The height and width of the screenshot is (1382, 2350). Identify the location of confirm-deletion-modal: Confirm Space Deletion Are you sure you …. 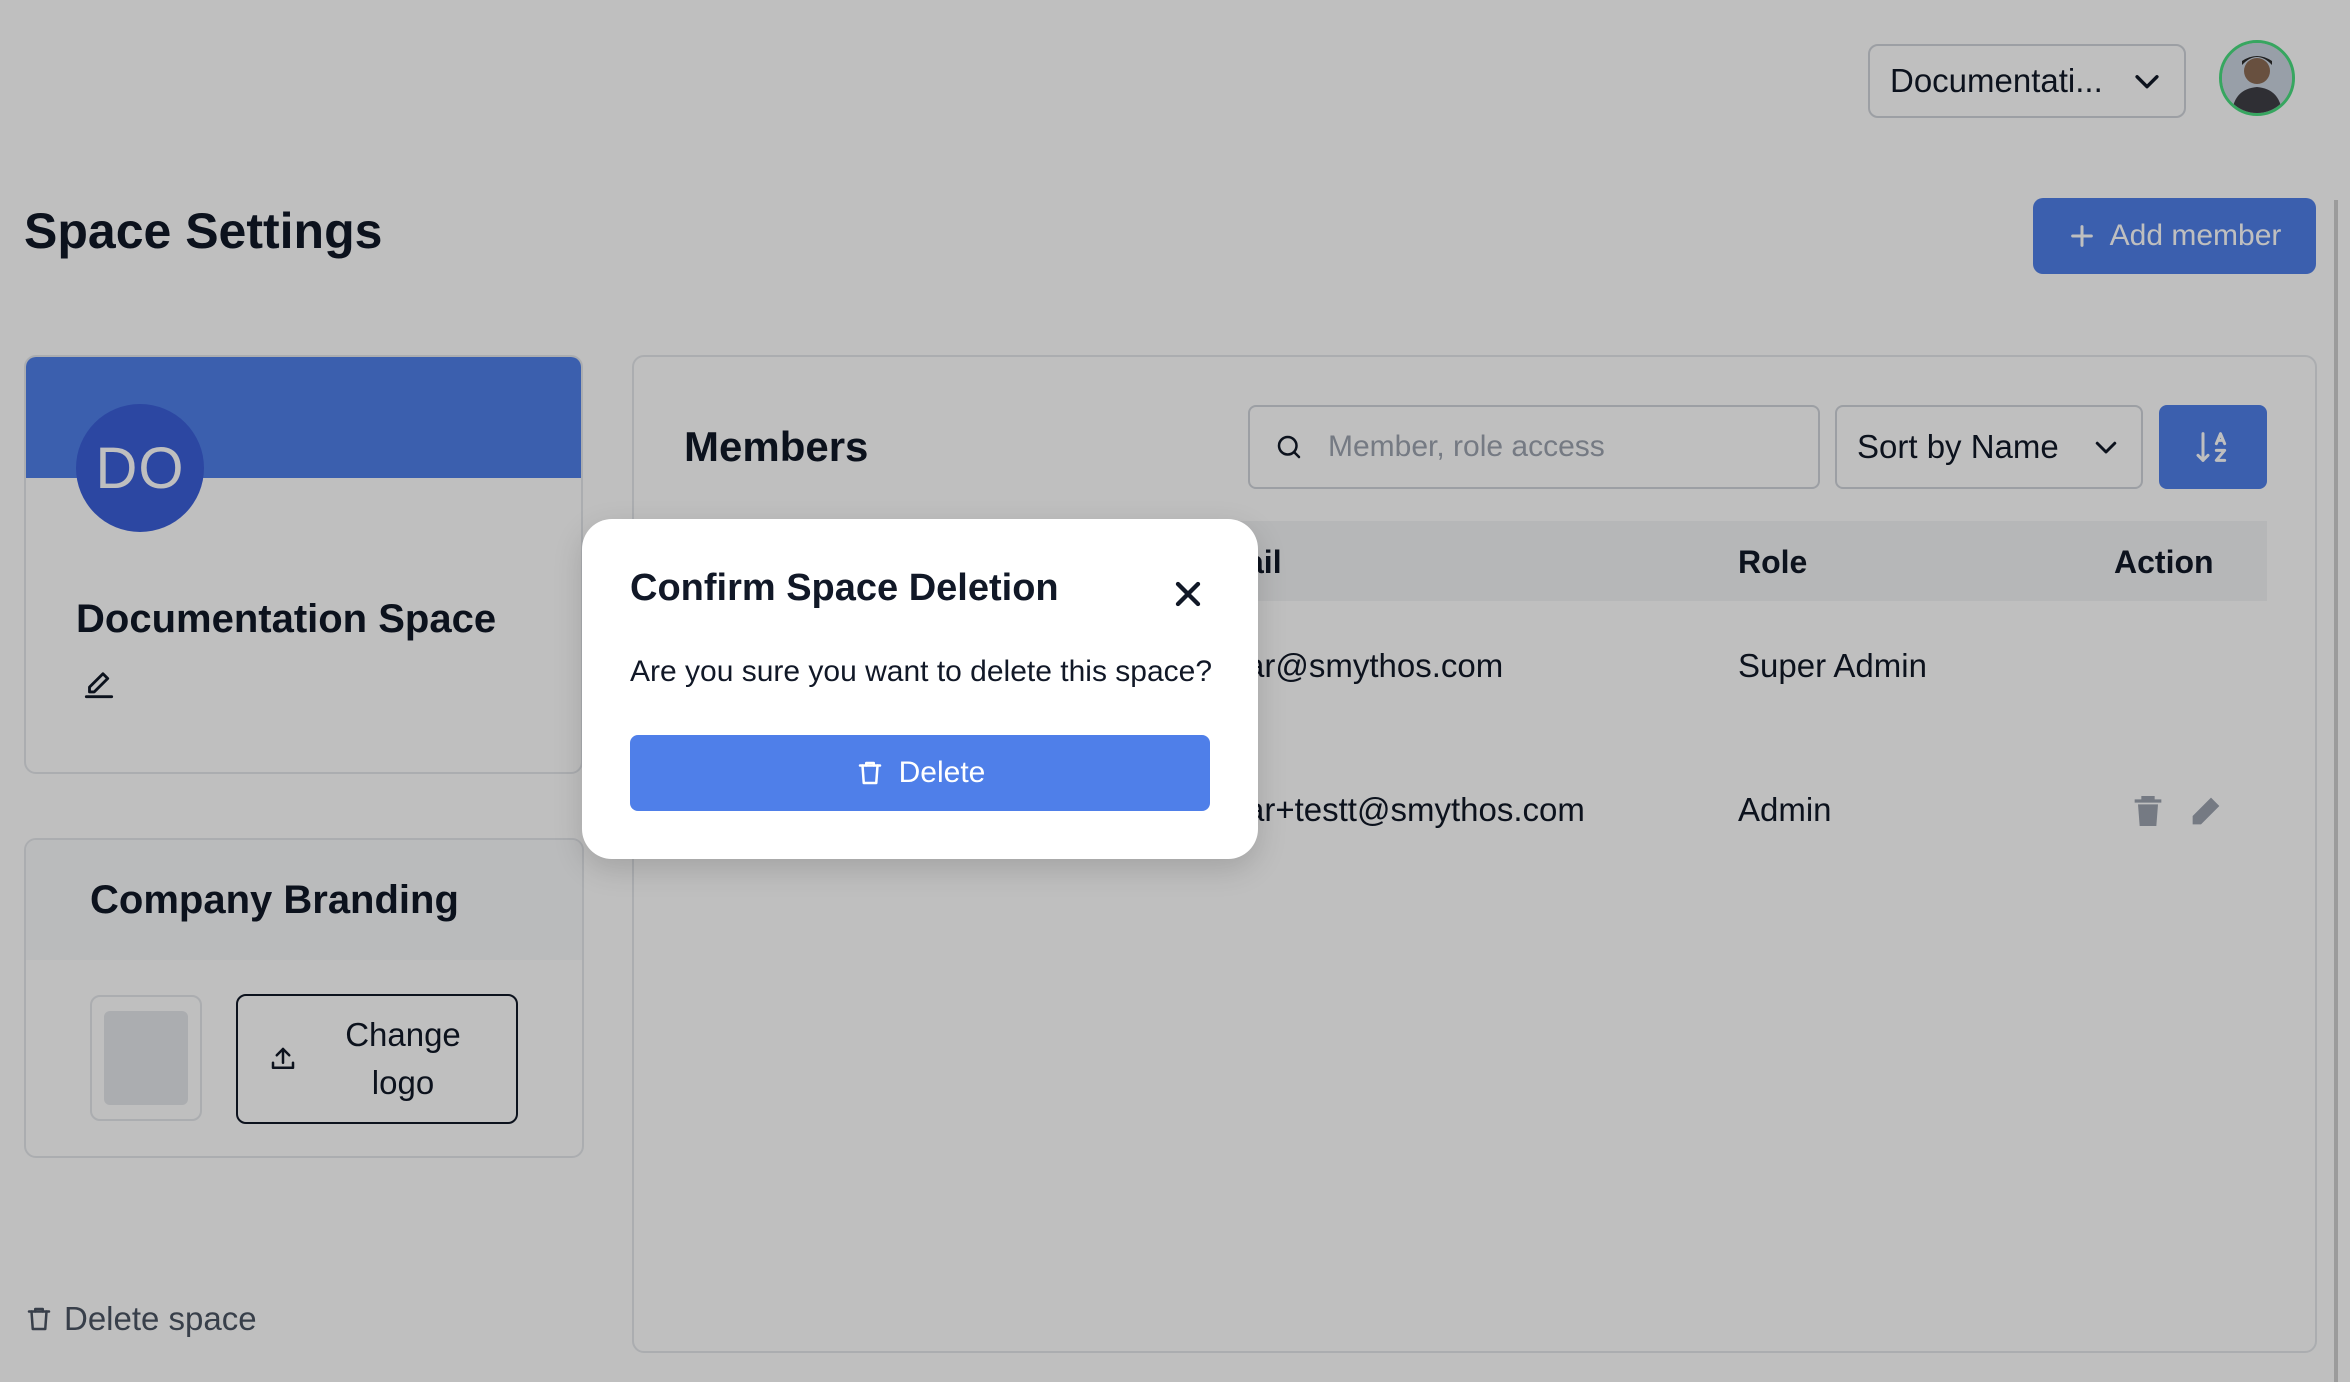
(920, 689).